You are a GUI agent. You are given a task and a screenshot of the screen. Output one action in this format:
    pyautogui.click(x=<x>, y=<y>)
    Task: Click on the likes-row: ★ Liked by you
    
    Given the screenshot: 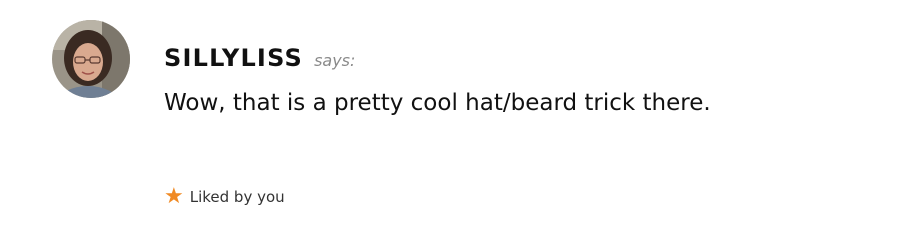 What is the action you would take?
    pyautogui.click(x=224, y=197)
    